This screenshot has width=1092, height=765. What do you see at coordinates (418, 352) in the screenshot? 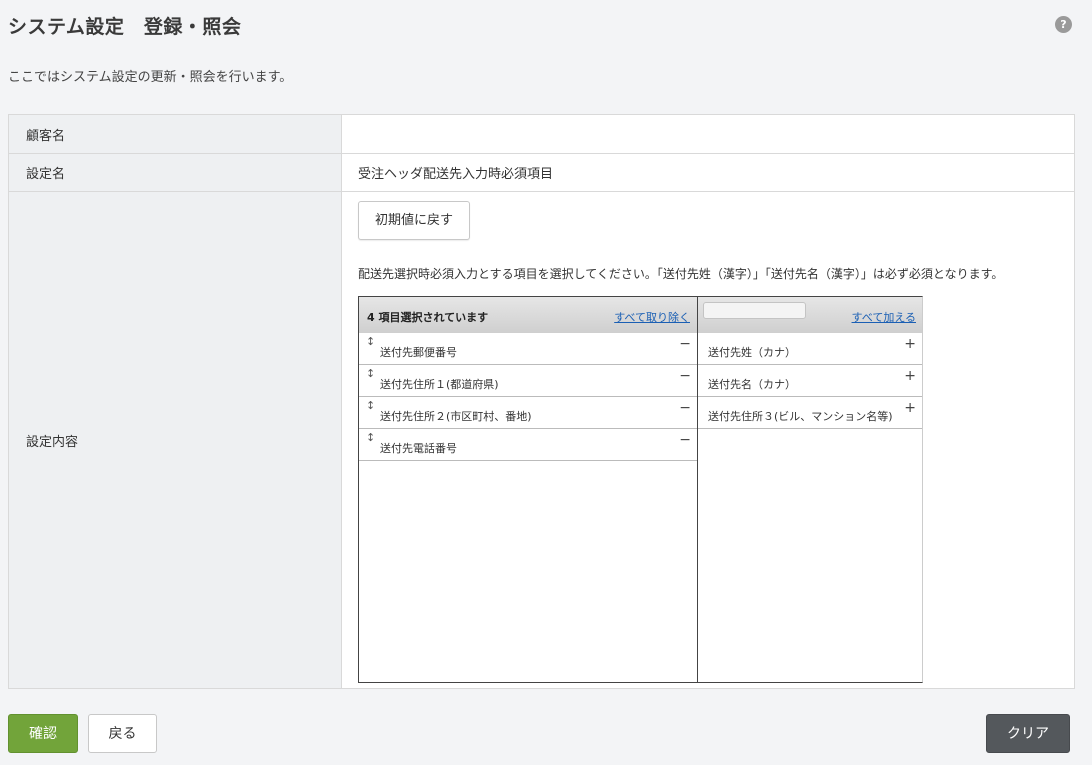
I see `list-item-label: 送付先郵便番号` at bounding box center [418, 352].